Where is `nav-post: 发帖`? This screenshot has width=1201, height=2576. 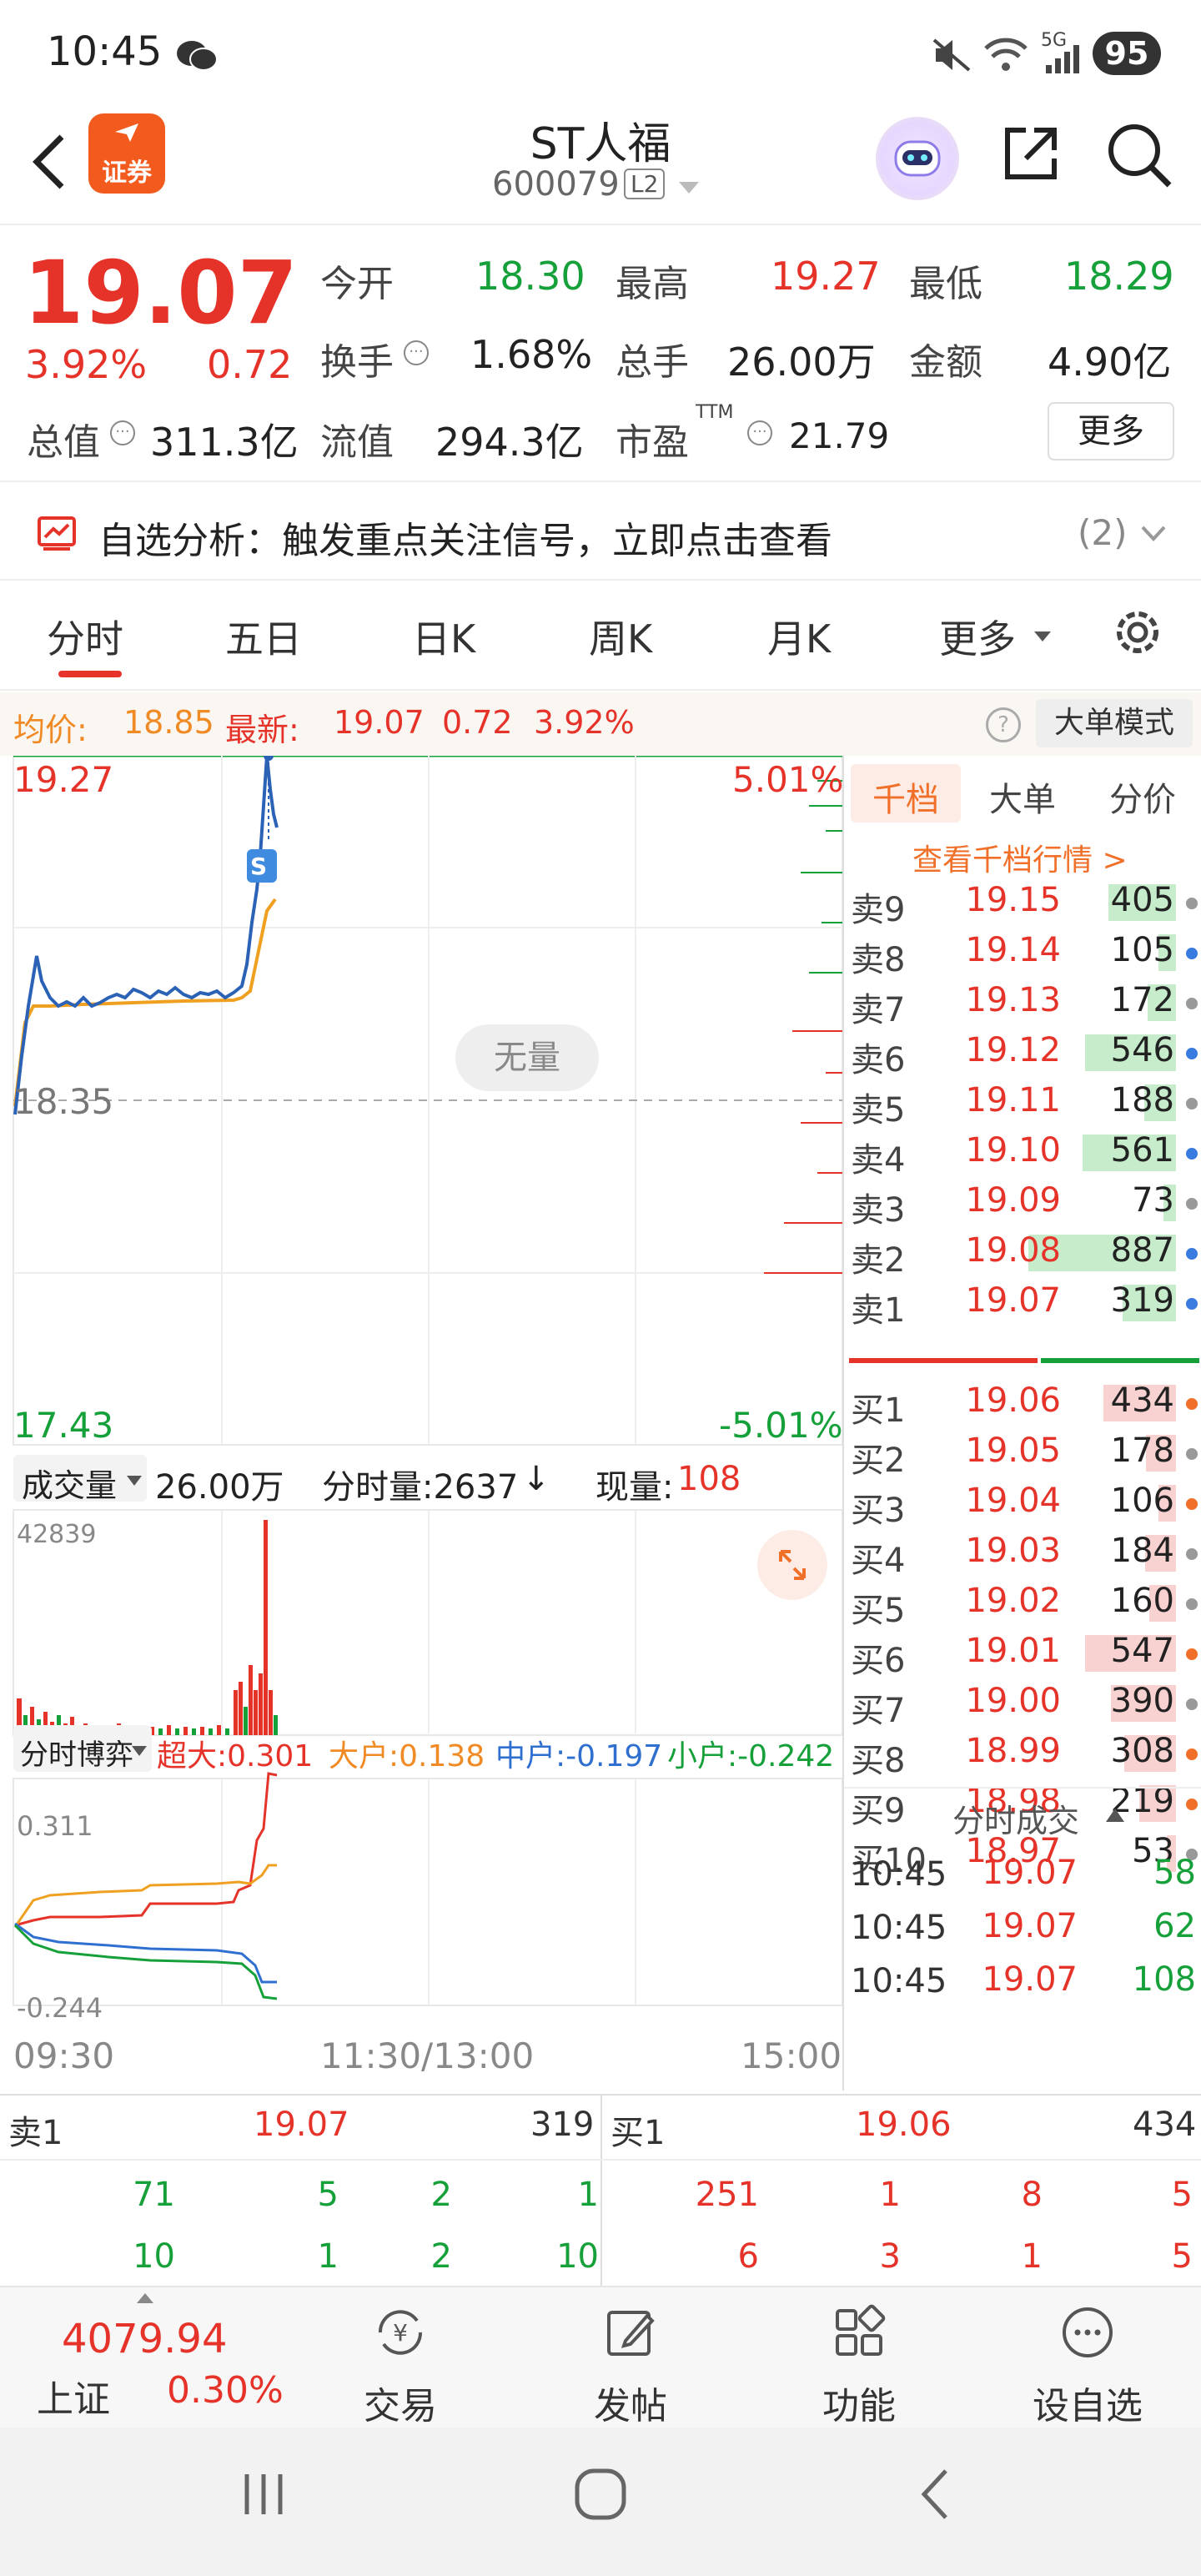
nav-post: 发帖 is located at coordinates (631, 2358).